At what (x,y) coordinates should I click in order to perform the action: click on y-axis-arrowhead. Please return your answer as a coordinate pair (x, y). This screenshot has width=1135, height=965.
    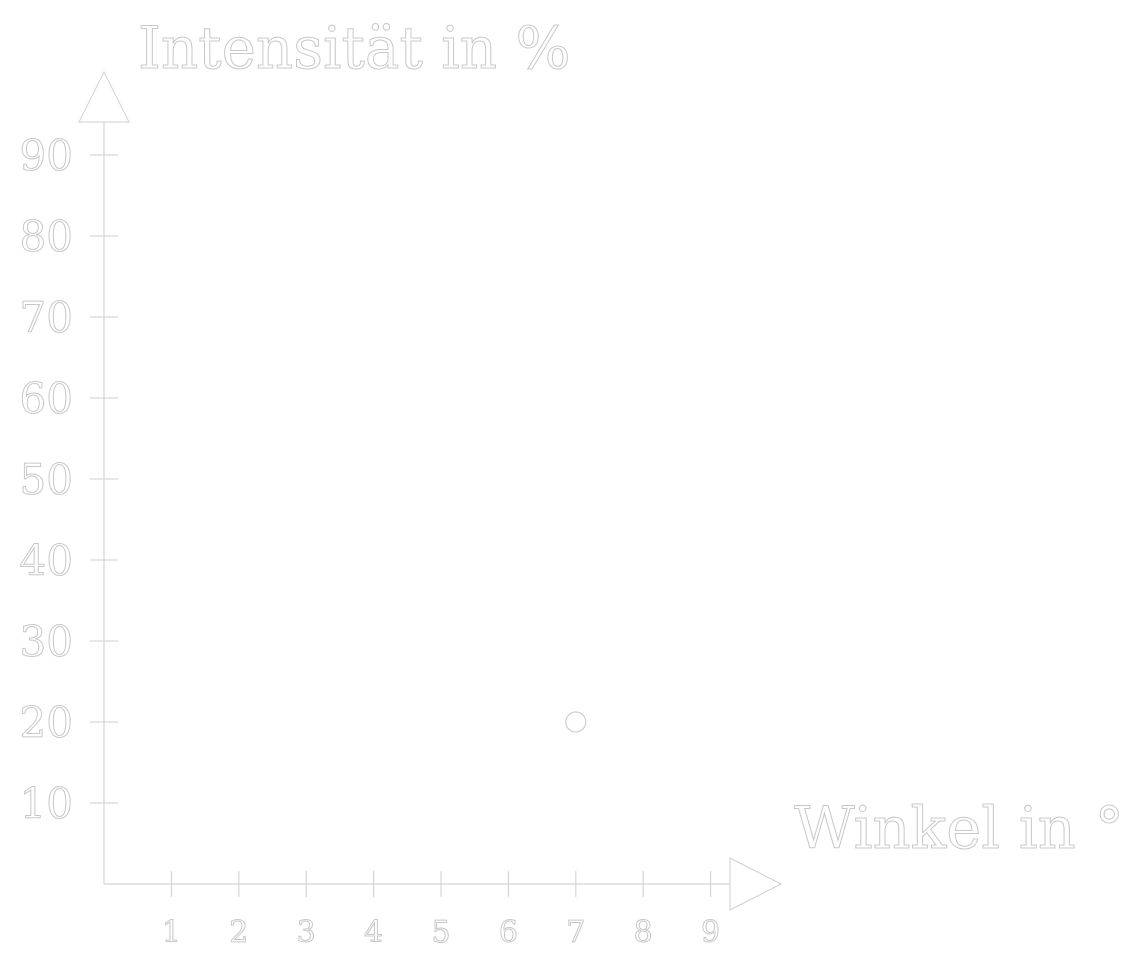
    Looking at the image, I should click on (104, 96).